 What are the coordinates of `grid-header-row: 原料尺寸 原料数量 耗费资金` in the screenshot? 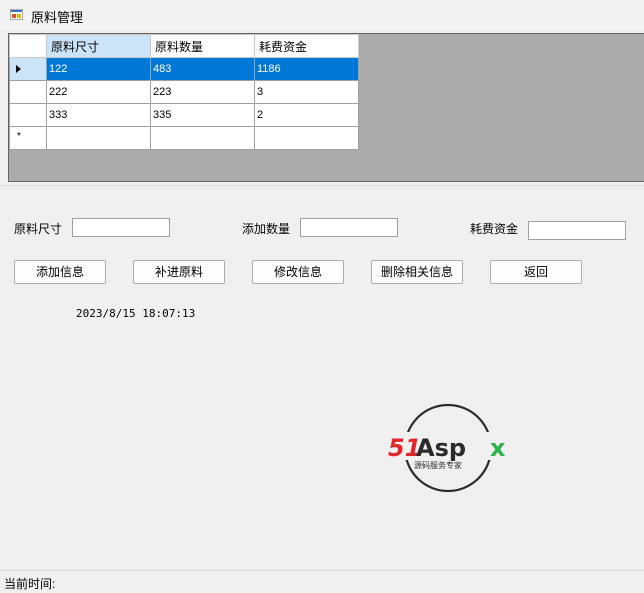 It's located at (184, 46).